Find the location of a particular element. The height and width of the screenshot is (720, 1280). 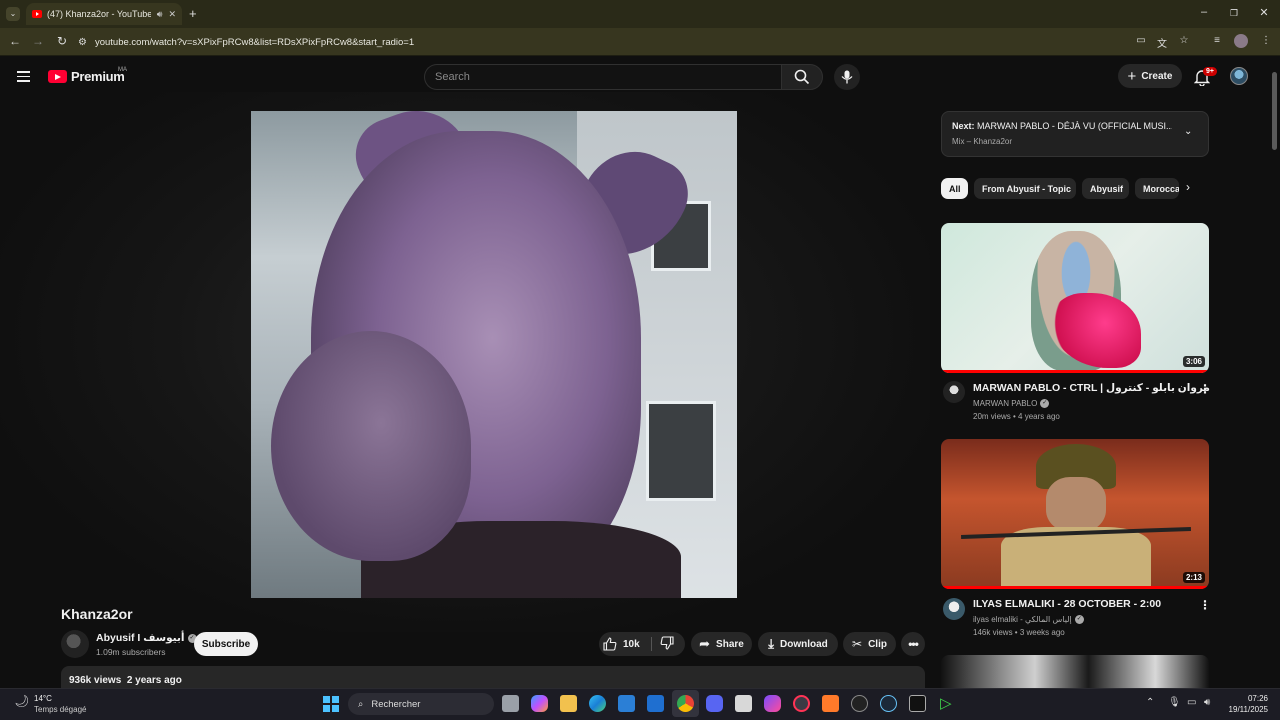

temperature: 14°C is located at coordinates (43, 698).